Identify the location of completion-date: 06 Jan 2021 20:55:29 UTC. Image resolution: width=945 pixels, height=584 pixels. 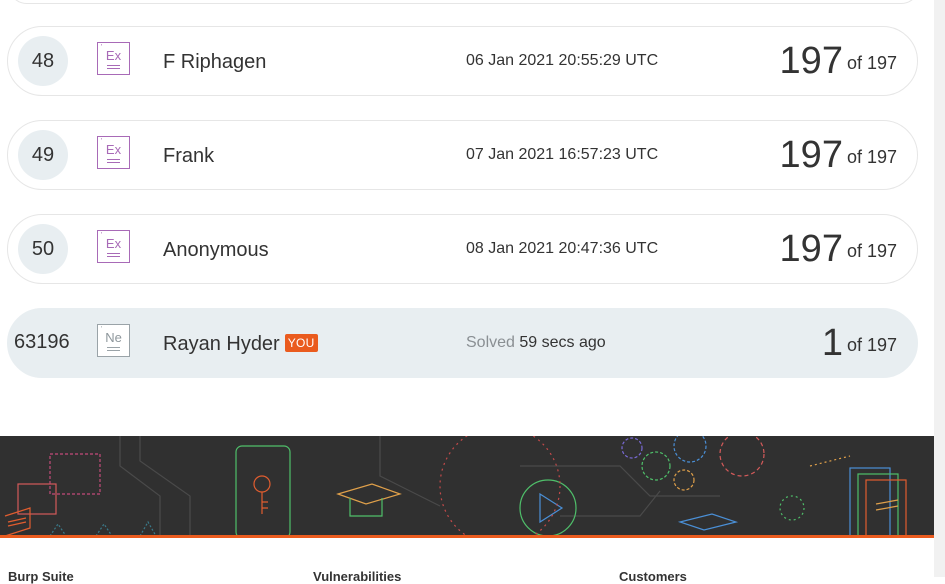
(562, 60).